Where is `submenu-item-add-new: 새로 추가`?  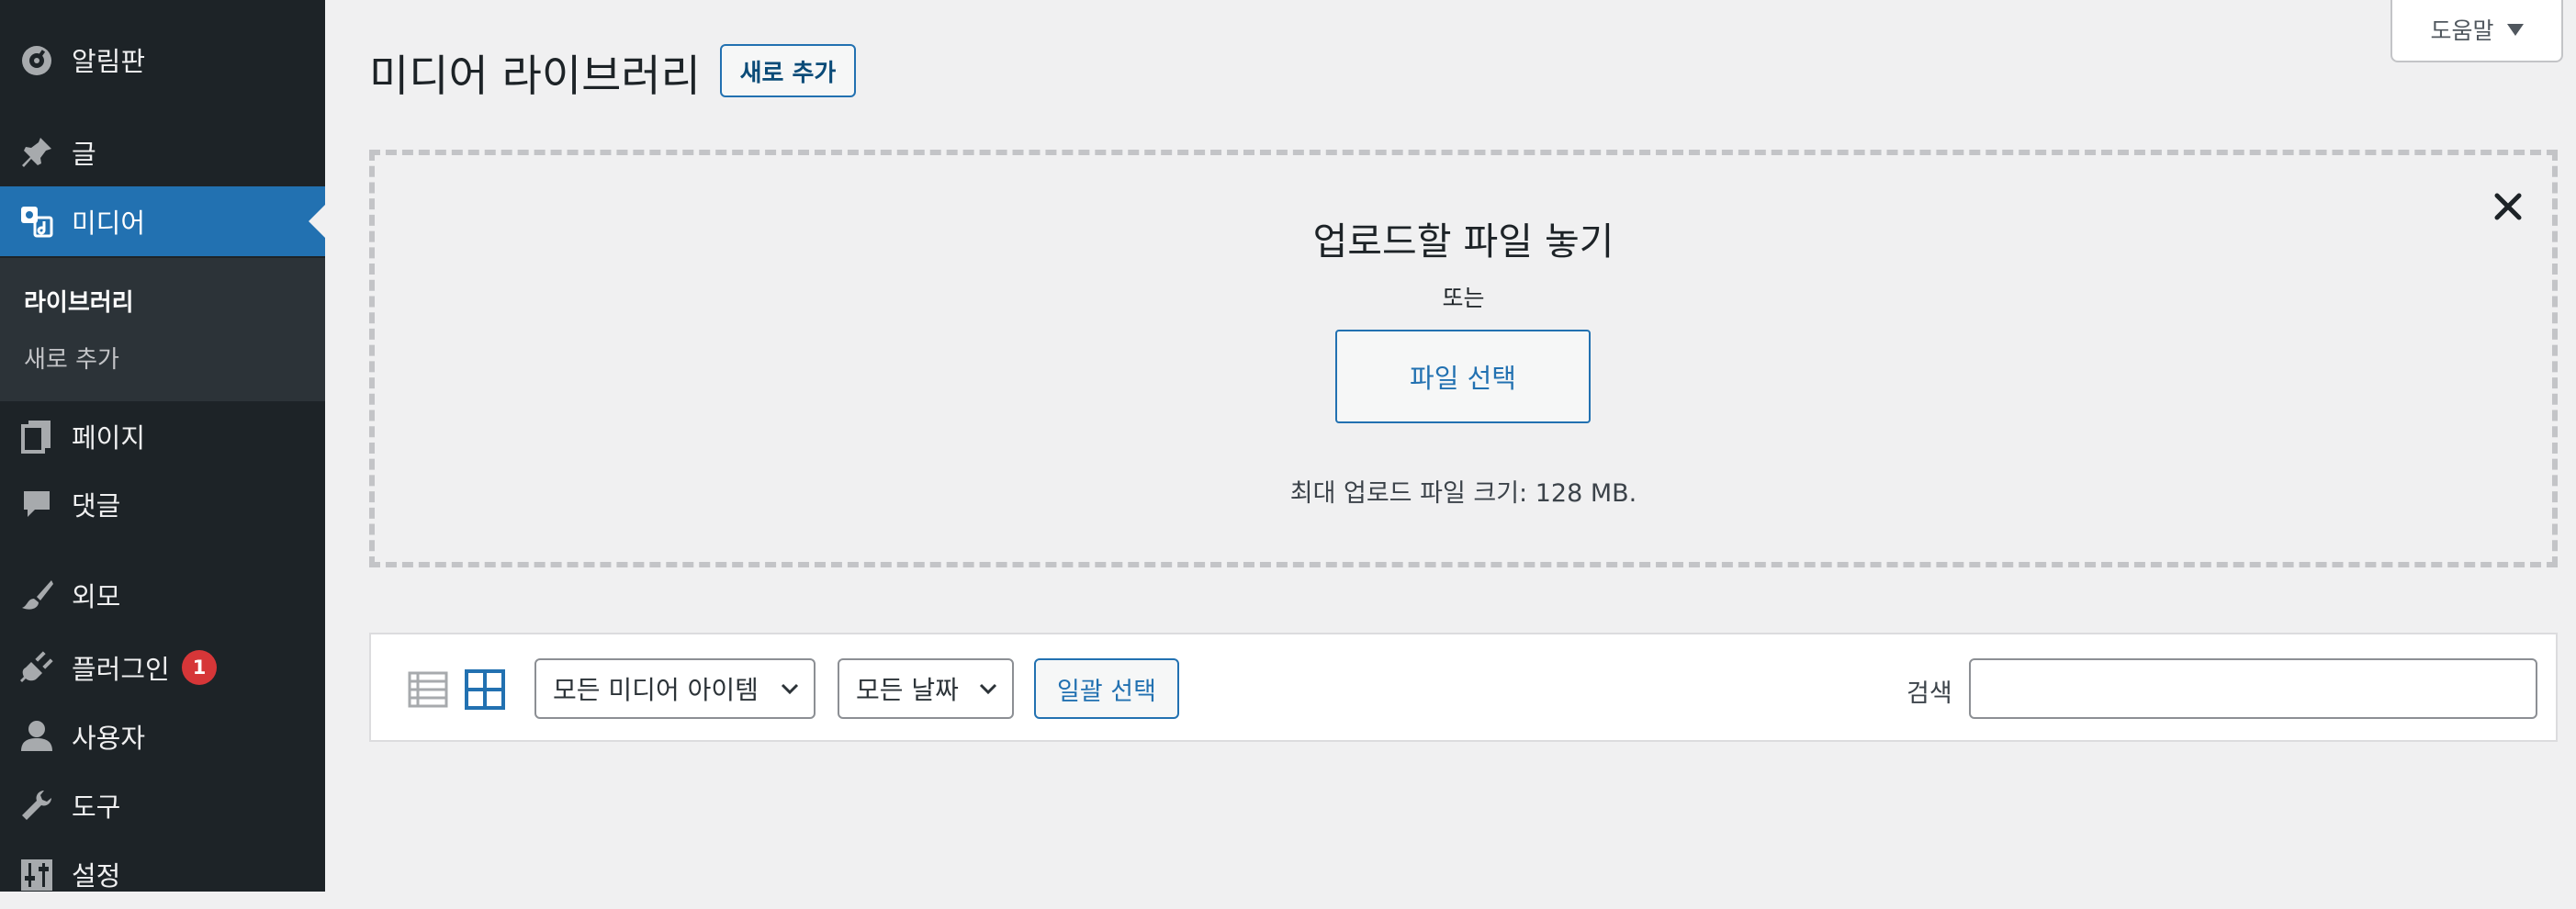 submenu-item-add-new: 새로 추가 is located at coordinates (71, 358).